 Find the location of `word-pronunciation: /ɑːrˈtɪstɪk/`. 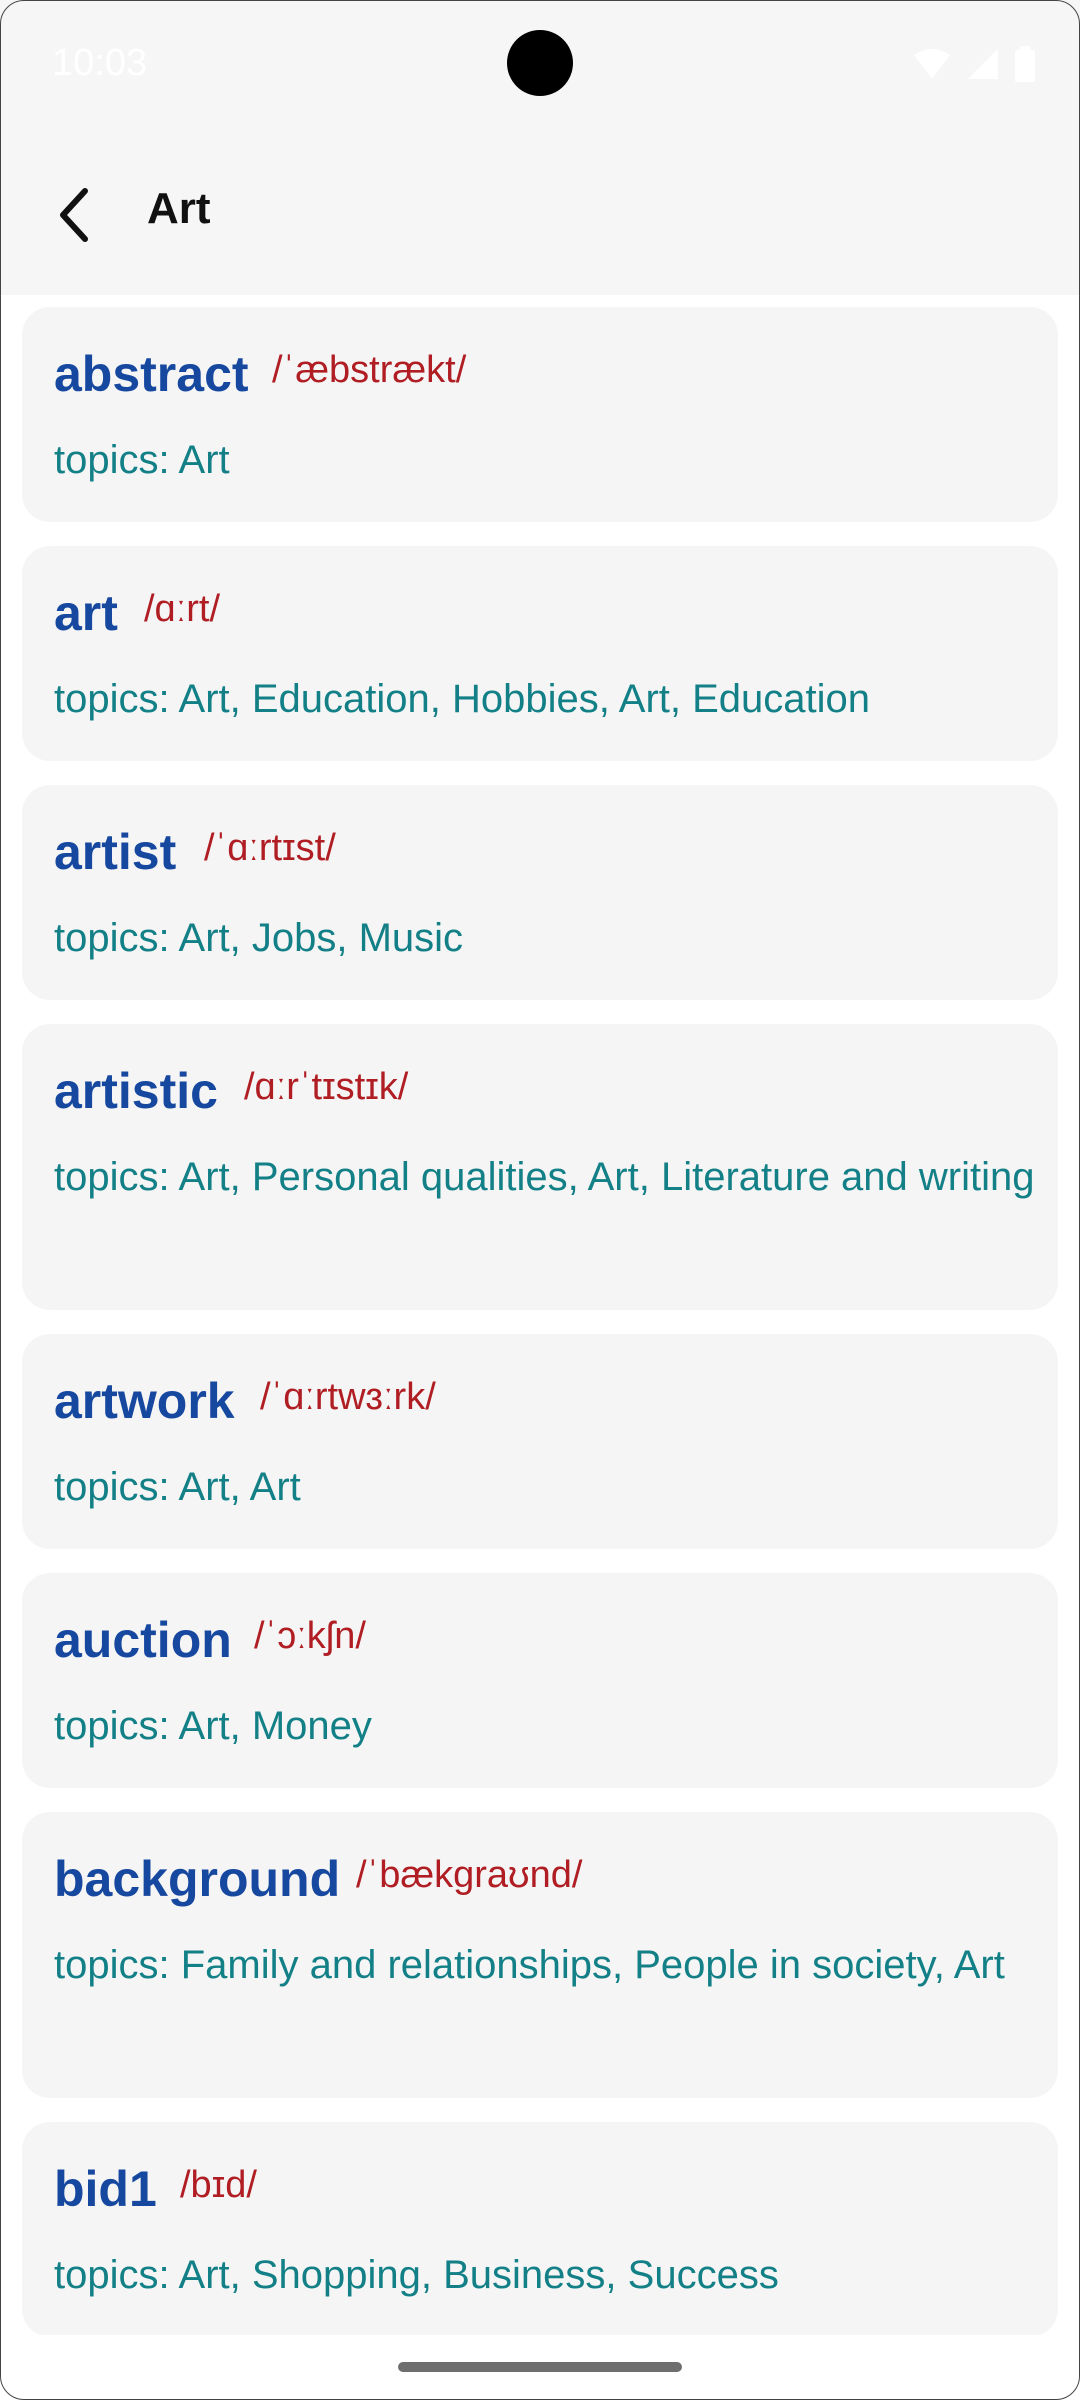

word-pronunciation: /ɑːrˈtɪstɪk/ is located at coordinates (326, 1087).